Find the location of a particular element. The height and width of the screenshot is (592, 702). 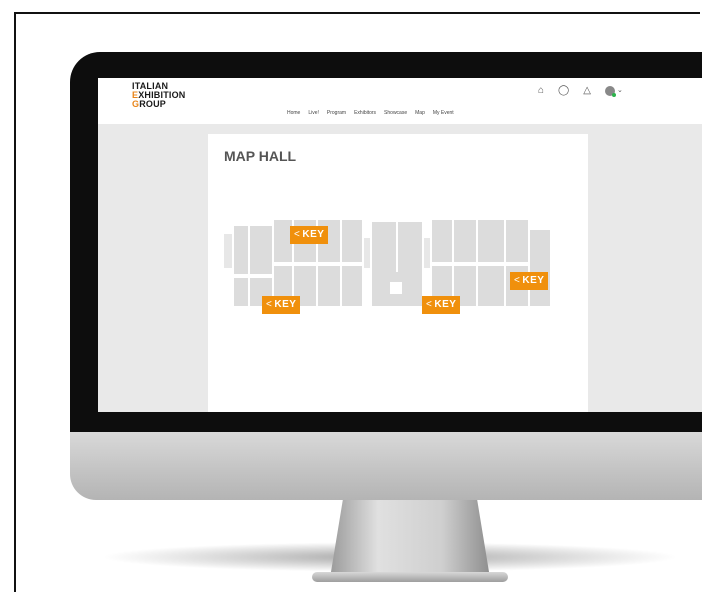

logo-text: ROUP is located at coordinates (153, 104).